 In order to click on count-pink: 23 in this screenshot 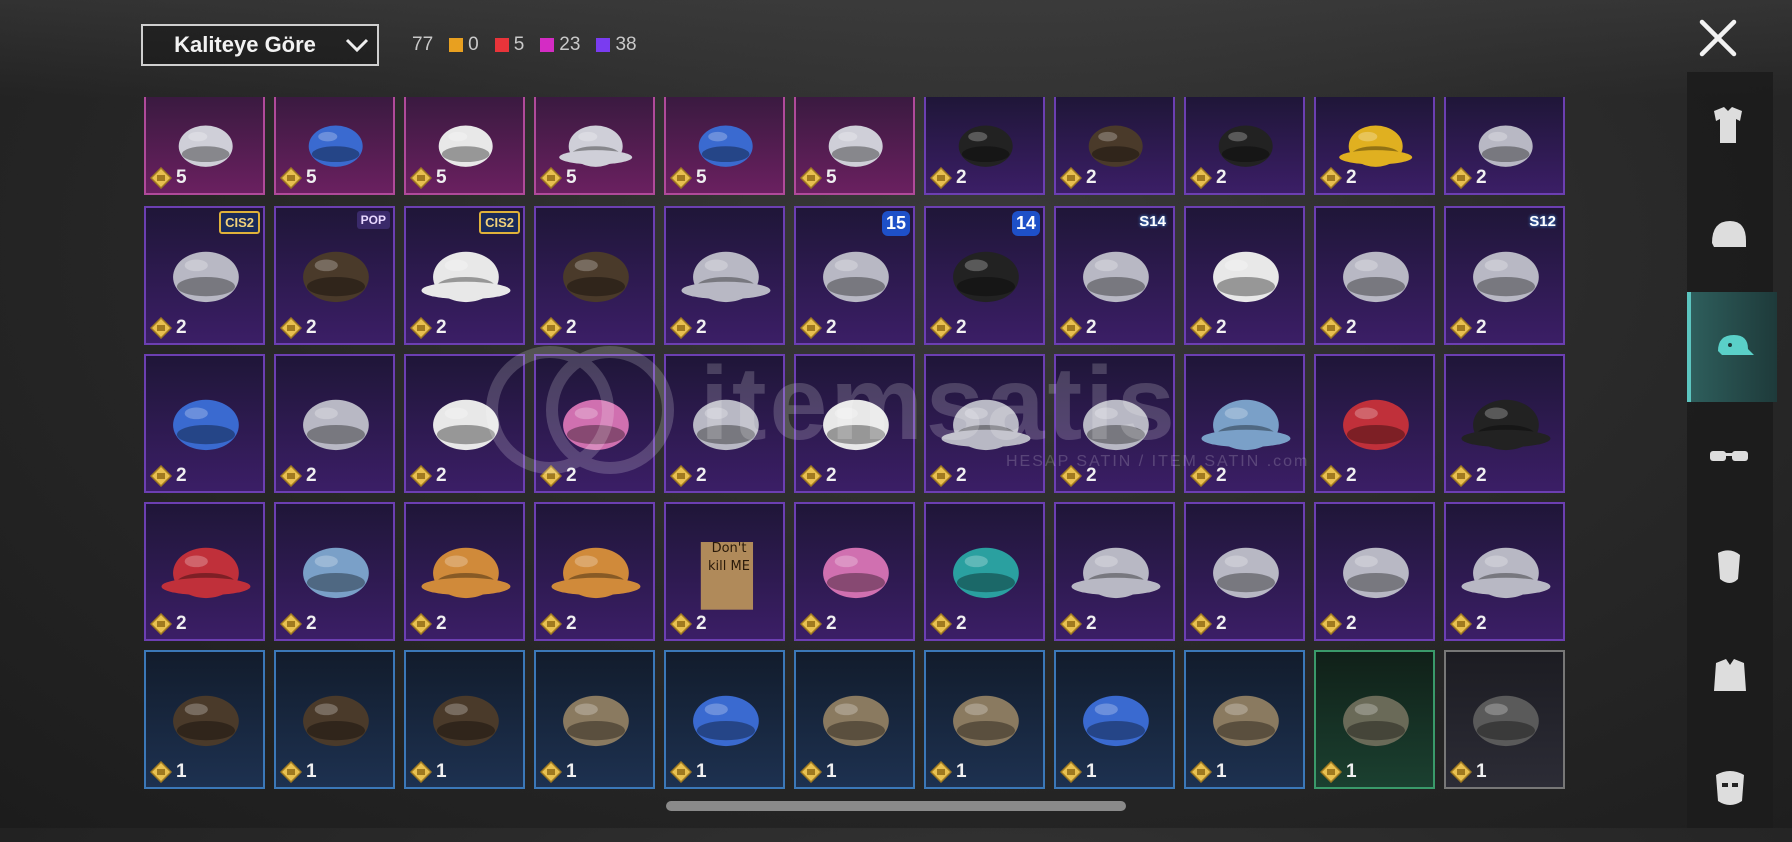, I will do `click(560, 45)`.